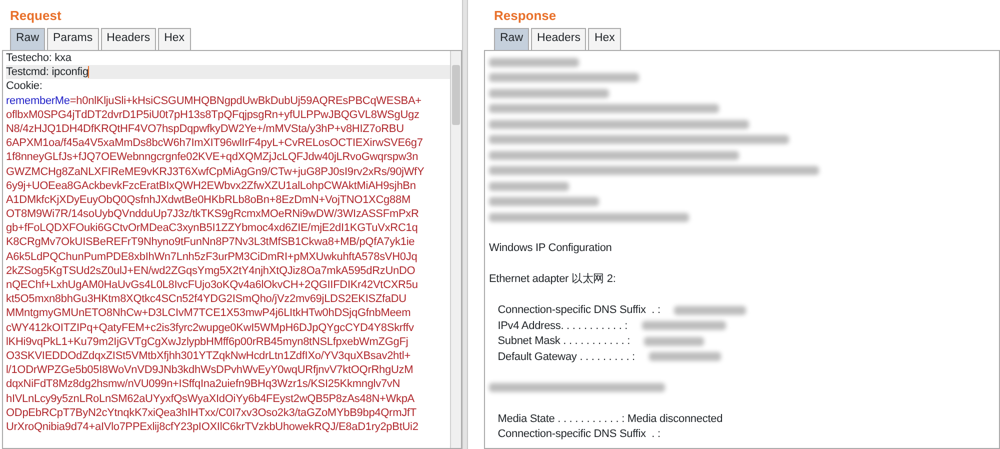 The image size is (1000, 449). I want to click on header-line: Cookie:, so click(24, 86).